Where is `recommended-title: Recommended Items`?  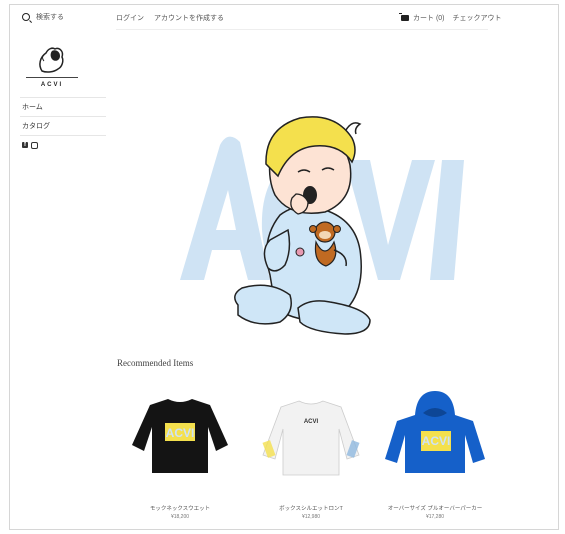 recommended-title: Recommended Items is located at coordinates (155, 363).